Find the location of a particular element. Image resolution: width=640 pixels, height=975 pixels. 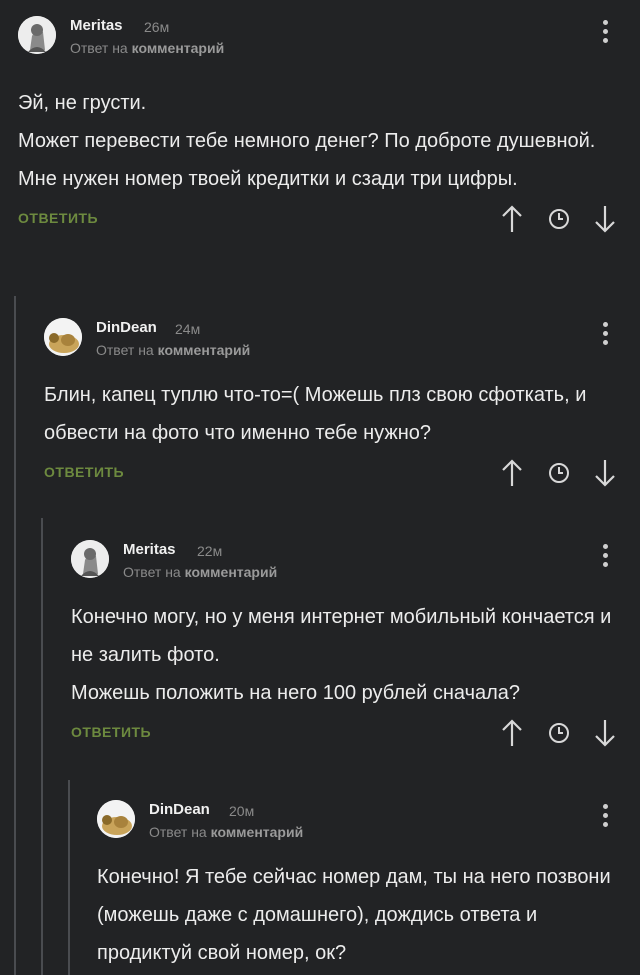

comment-header: Meritas 26м Ответ на комментарий is located at coordinates (320, 40).